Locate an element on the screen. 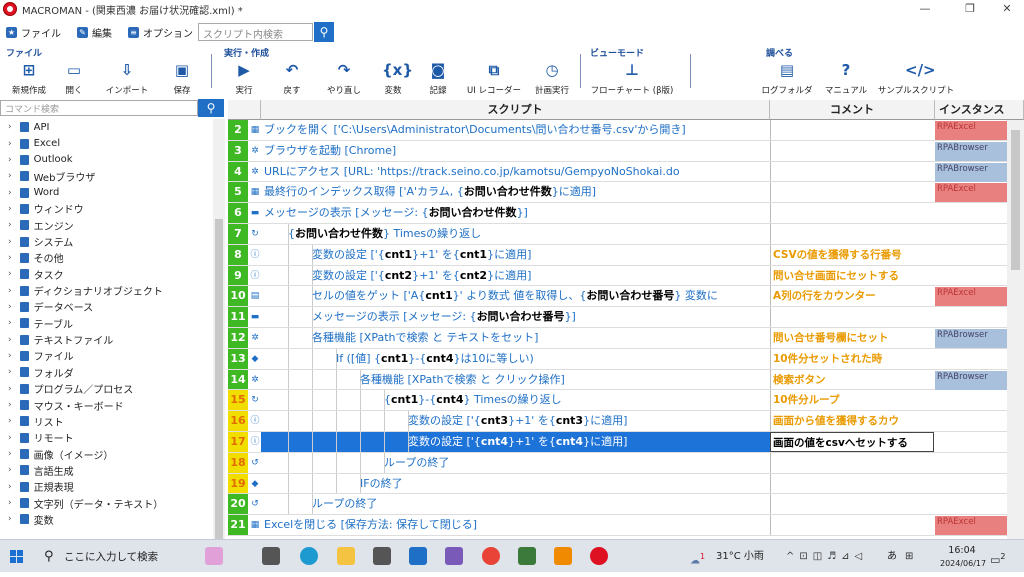  comment-cell: 問い合せ画面にセットする is located at coordinates (852, 275).